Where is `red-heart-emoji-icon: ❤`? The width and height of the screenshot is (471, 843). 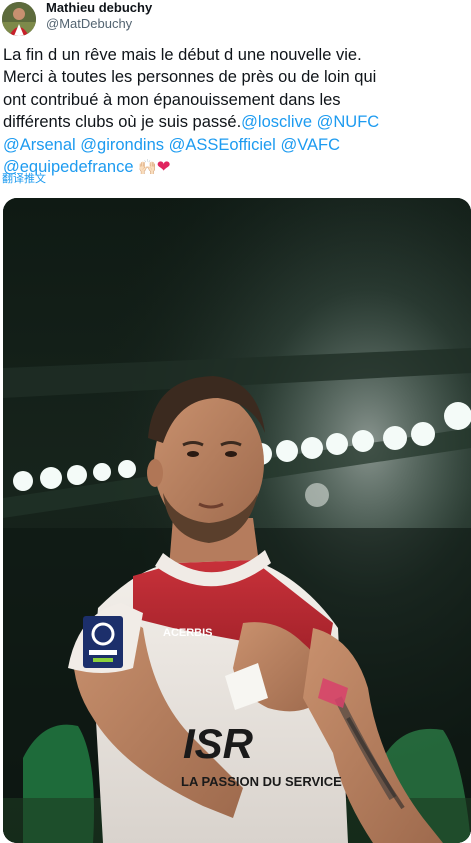 red-heart-emoji-icon: ❤ is located at coordinates (163, 167).